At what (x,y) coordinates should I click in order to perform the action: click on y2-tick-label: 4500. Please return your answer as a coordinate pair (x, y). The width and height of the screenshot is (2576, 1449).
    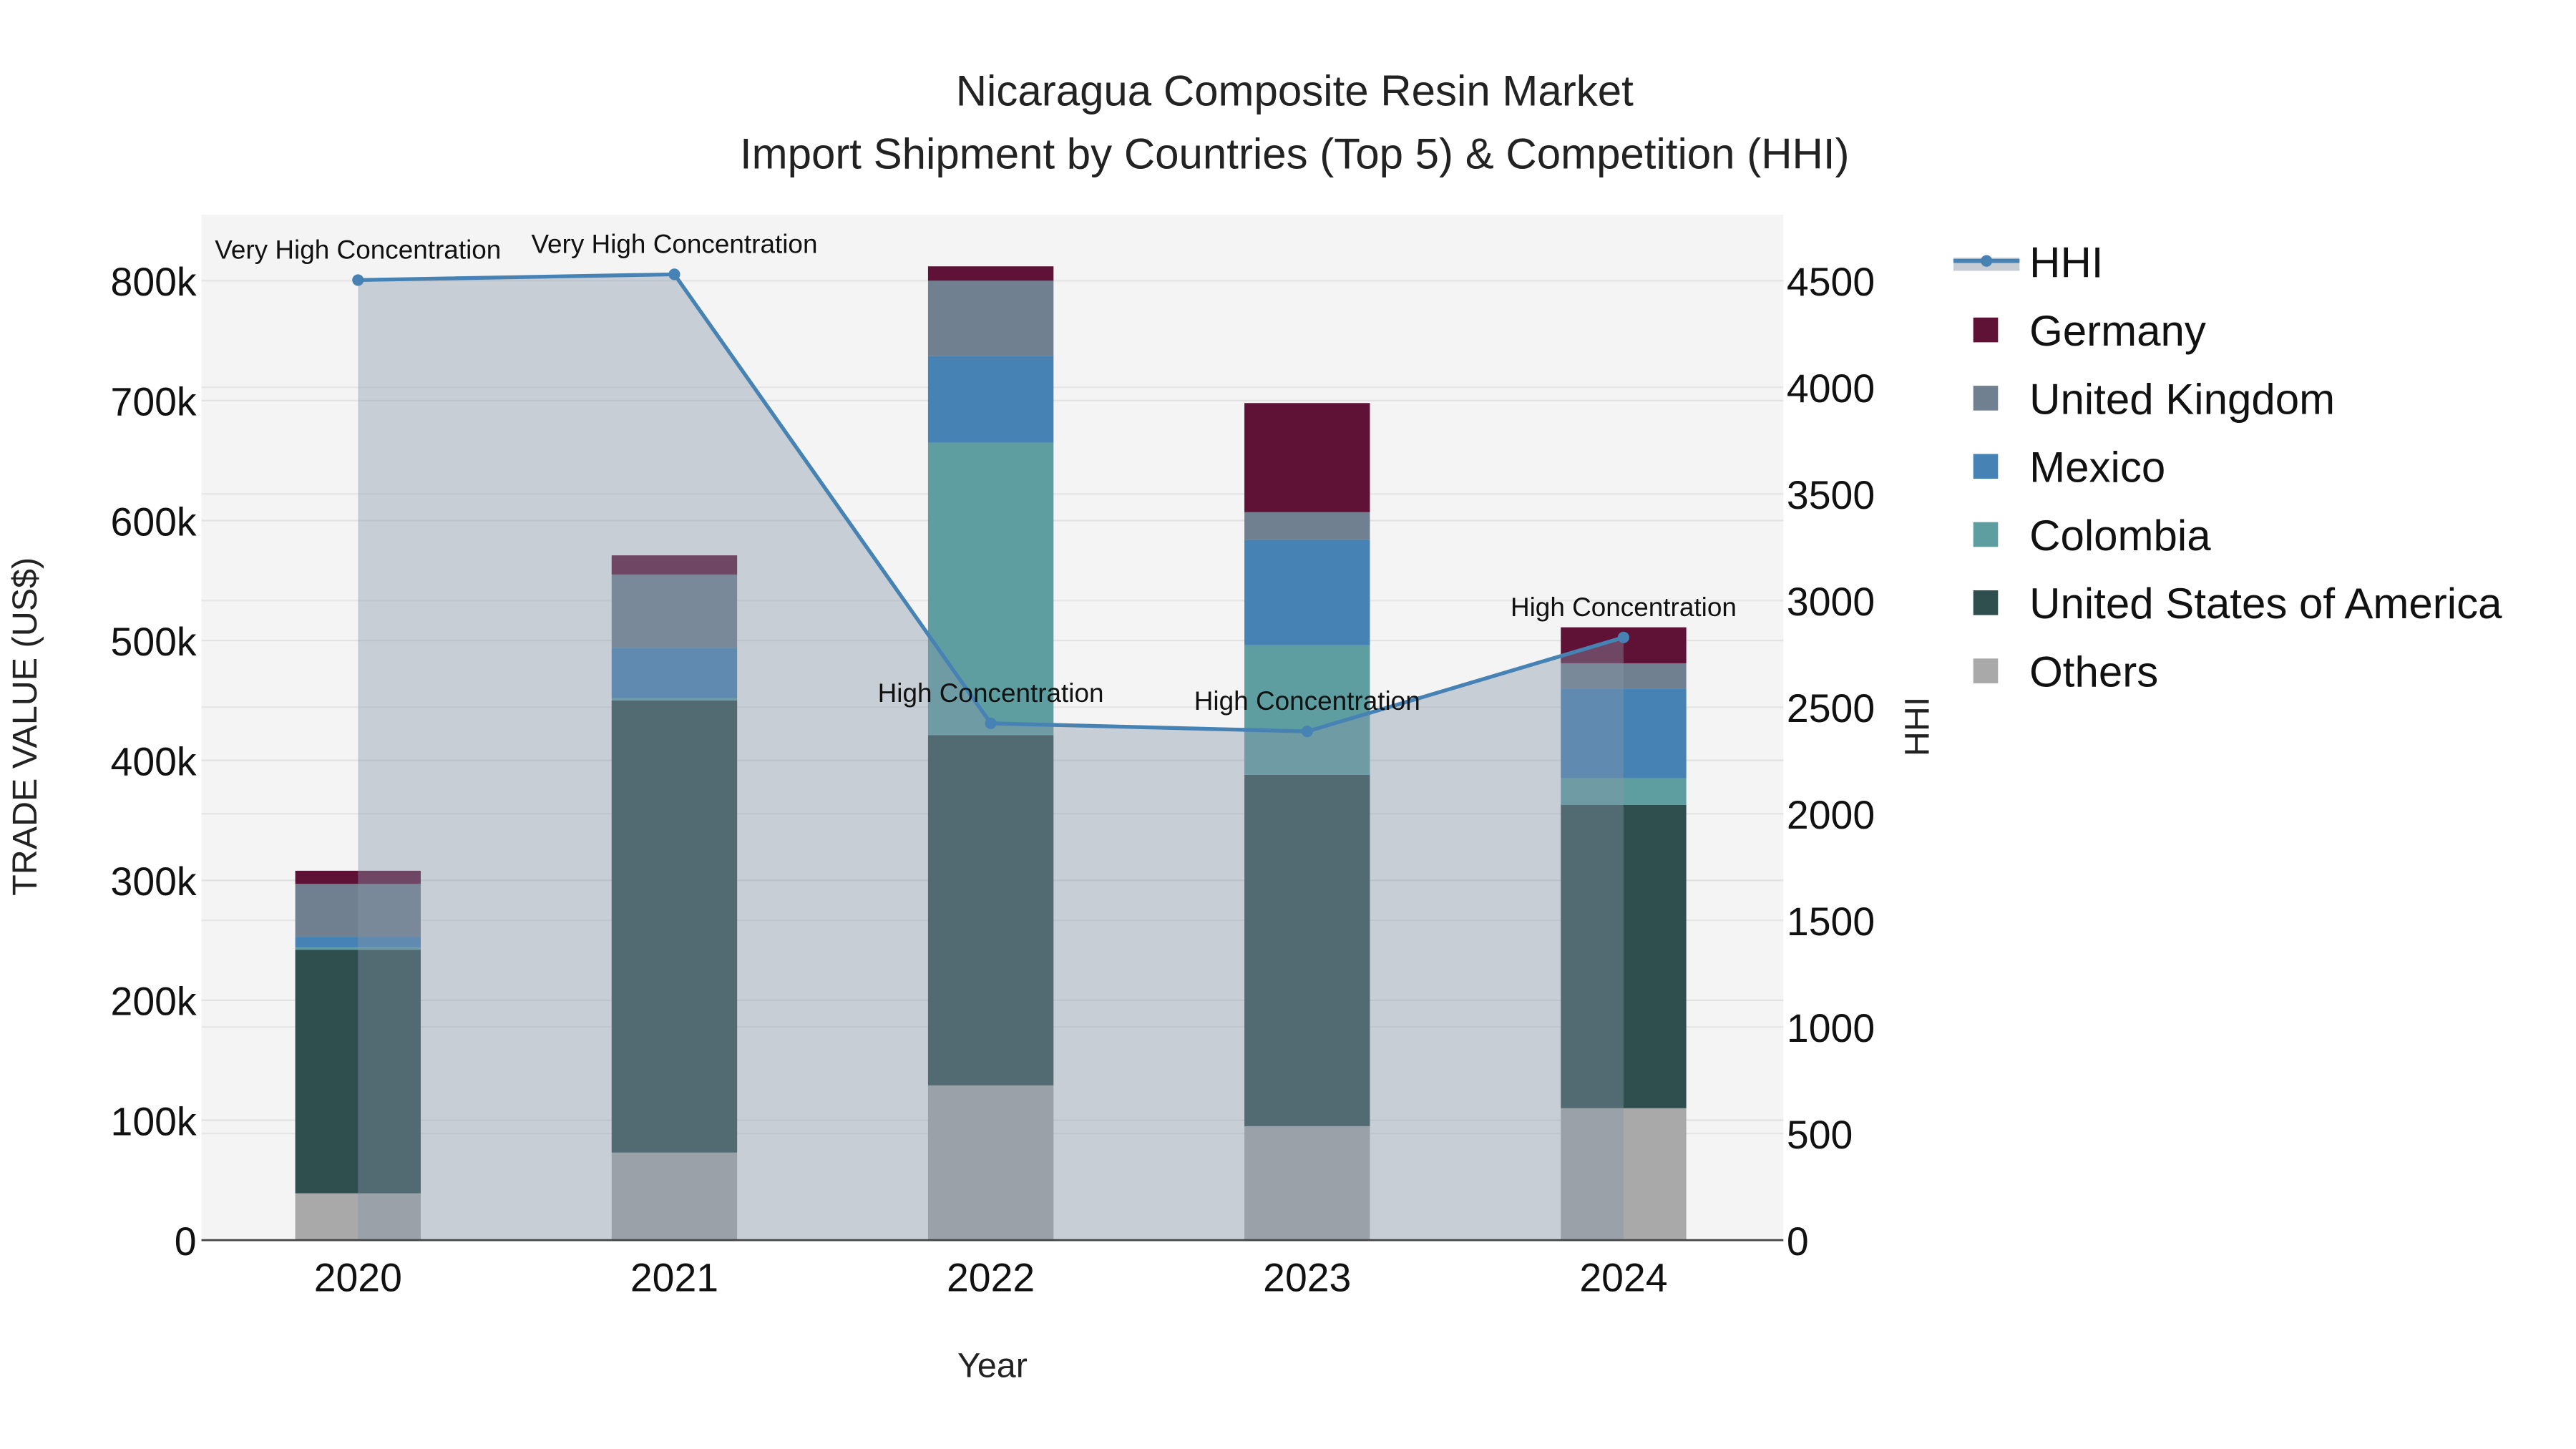
    Looking at the image, I should click on (1831, 282).